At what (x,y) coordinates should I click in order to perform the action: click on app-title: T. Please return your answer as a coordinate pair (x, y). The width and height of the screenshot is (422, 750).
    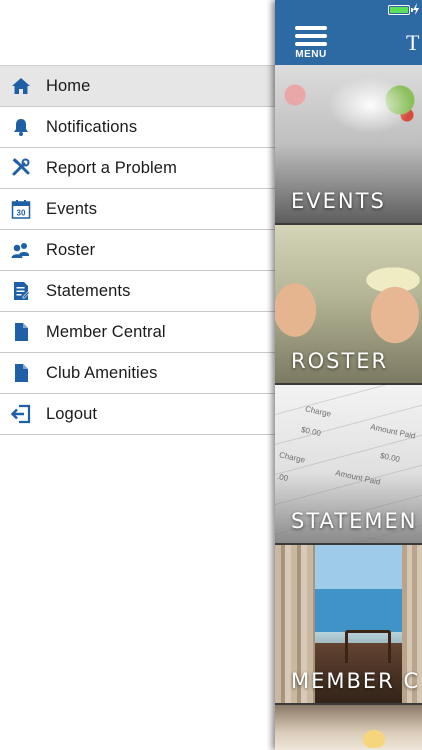
    Looking at the image, I should click on (413, 42).